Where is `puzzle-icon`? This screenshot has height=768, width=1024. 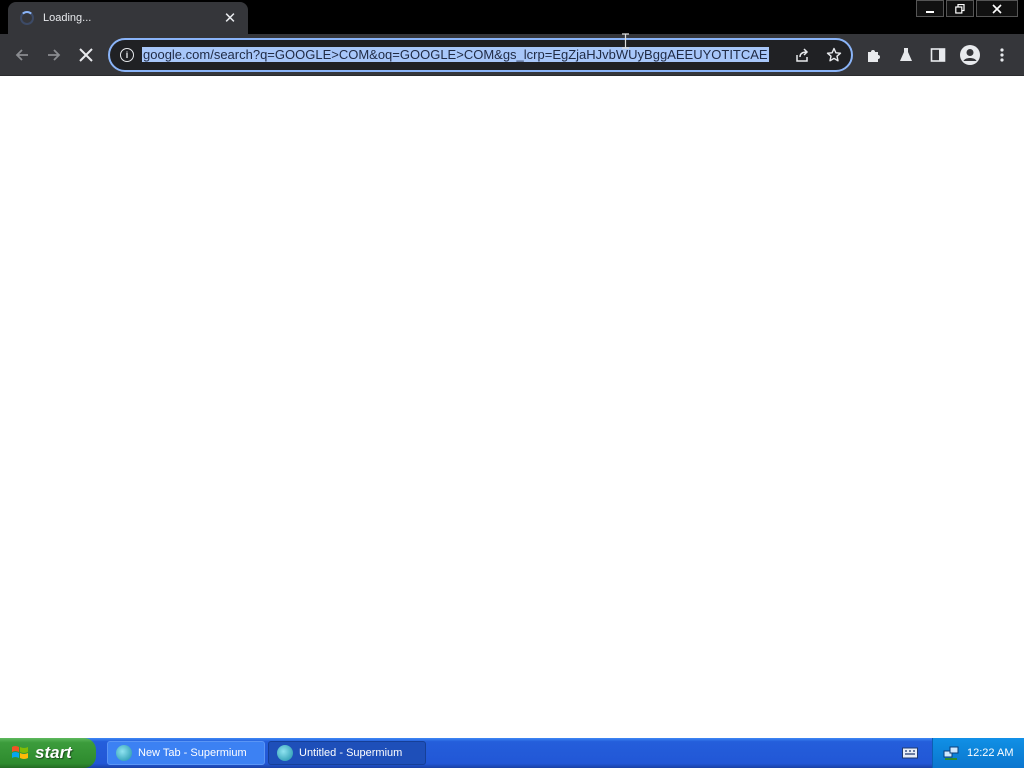
puzzle-icon is located at coordinates (874, 55).